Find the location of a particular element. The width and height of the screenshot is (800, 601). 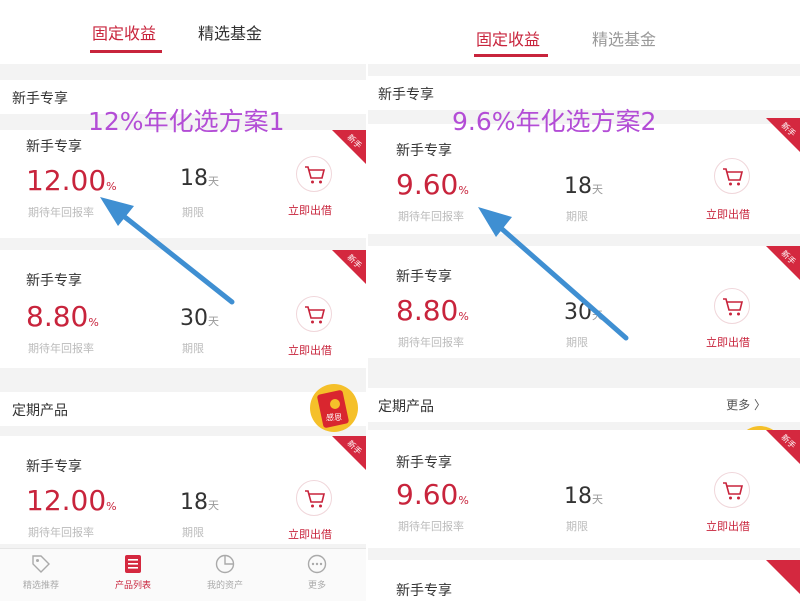

plan-annotation: 9.6%年化选方案2 is located at coordinates (554, 121).